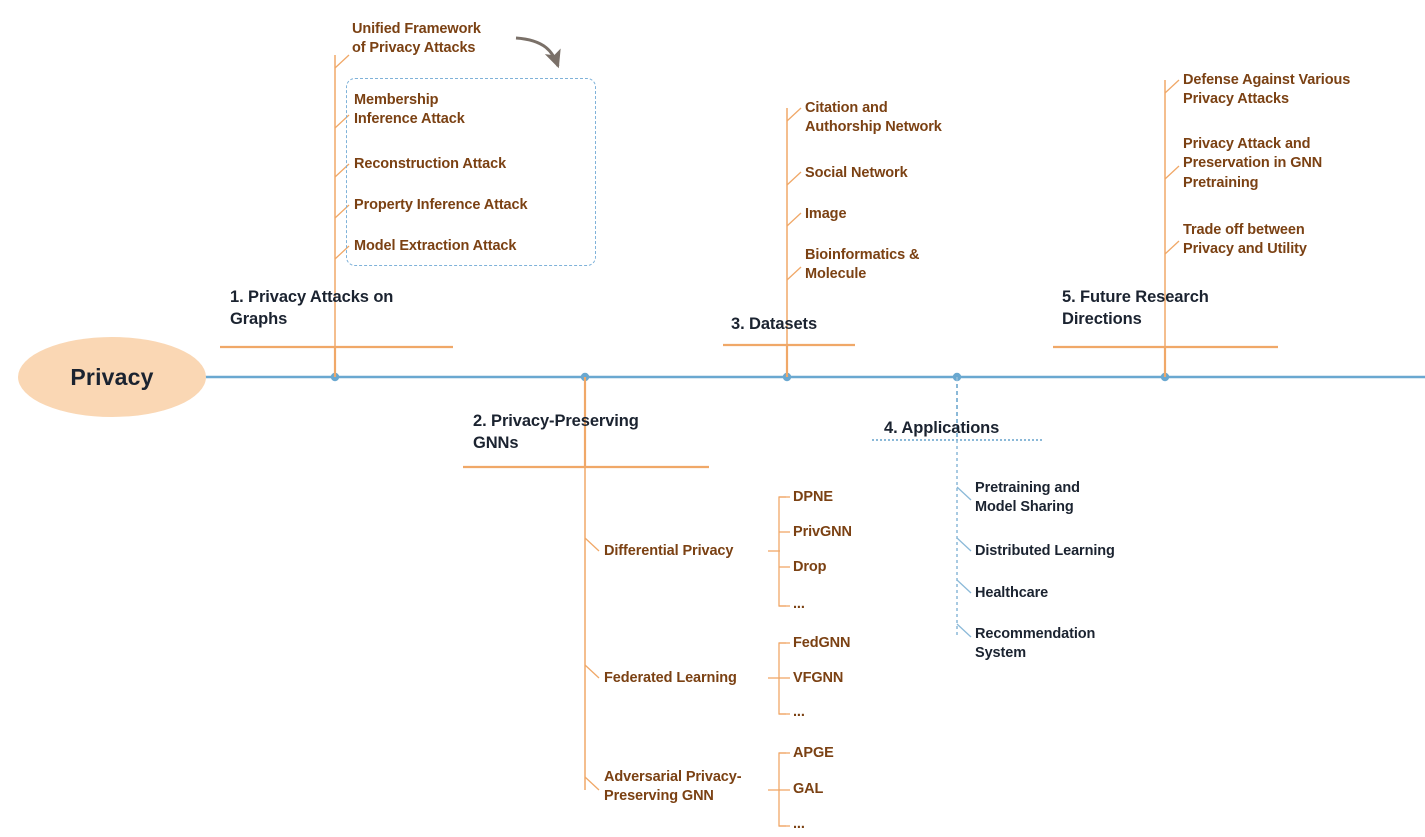 The width and height of the screenshot is (1425, 837). I want to click on branch2-tick-apg, so click(592, 783).